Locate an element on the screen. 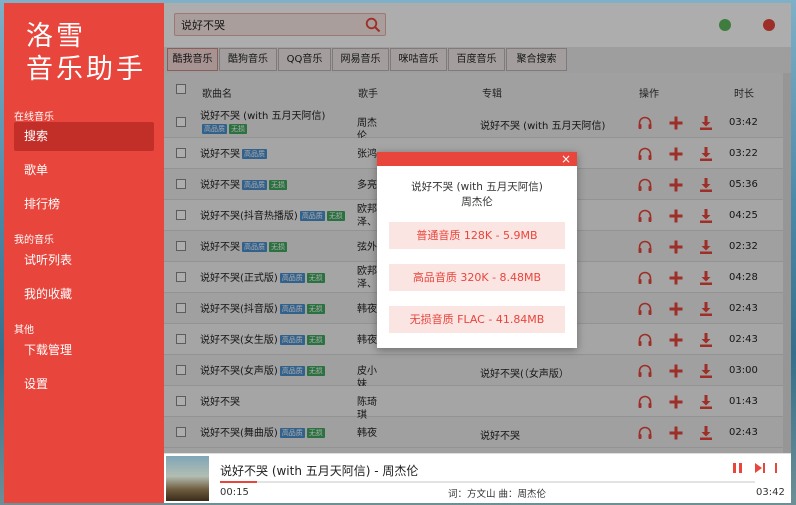  section-label-my-music: 我的音乐 is located at coordinates (34, 240).